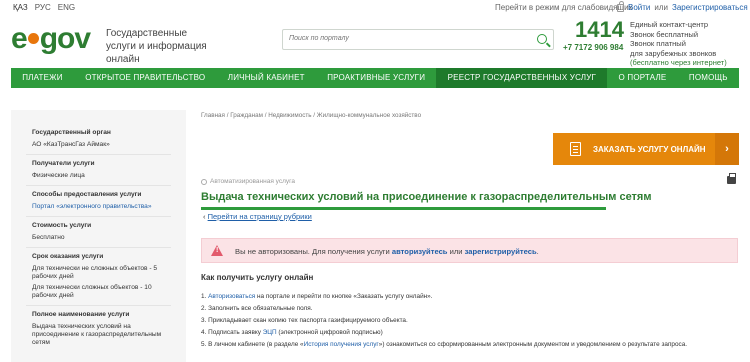 This screenshot has height=362, width=750. What do you see at coordinates (63, 163) in the screenshot?
I see `sidebar-title: Получатели услуги` at bounding box center [63, 163].